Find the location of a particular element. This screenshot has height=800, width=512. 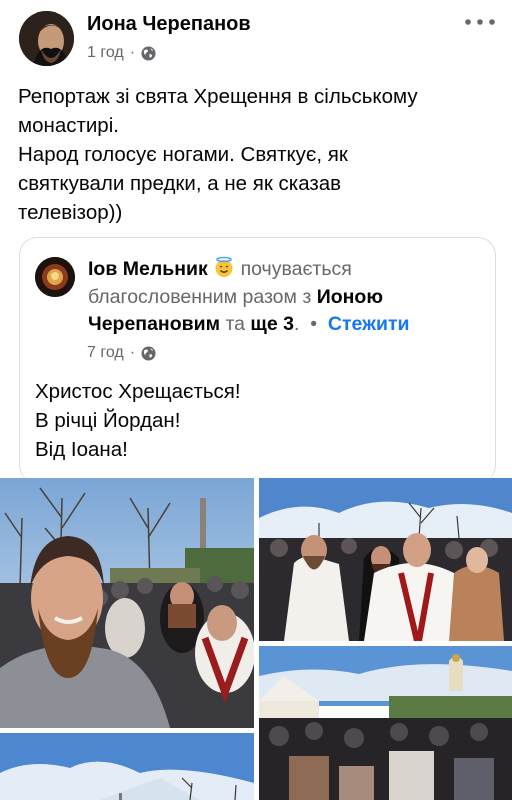

post-text-line: телевізор)) is located at coordinates (70, 212).